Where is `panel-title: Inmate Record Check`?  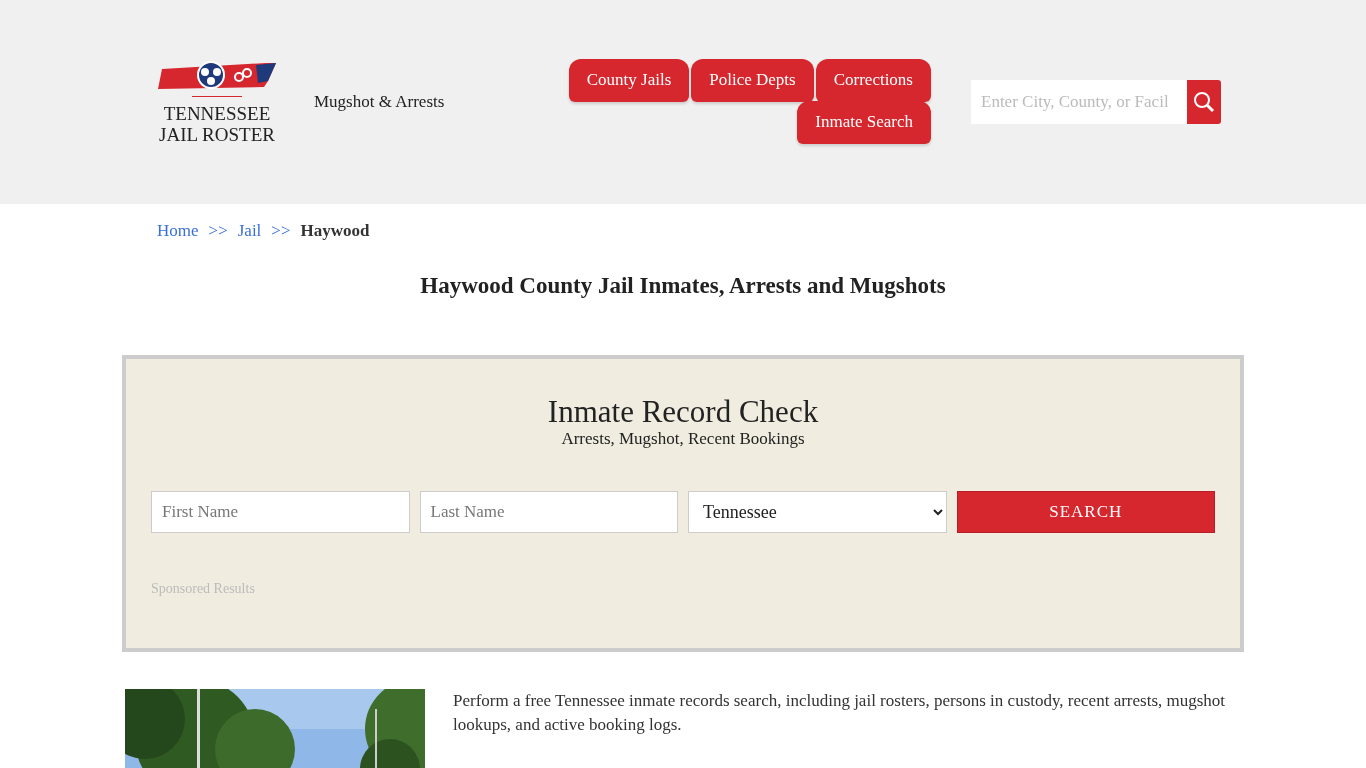 panel-title: Inmate Record Check is located at coordinates (683, 412).